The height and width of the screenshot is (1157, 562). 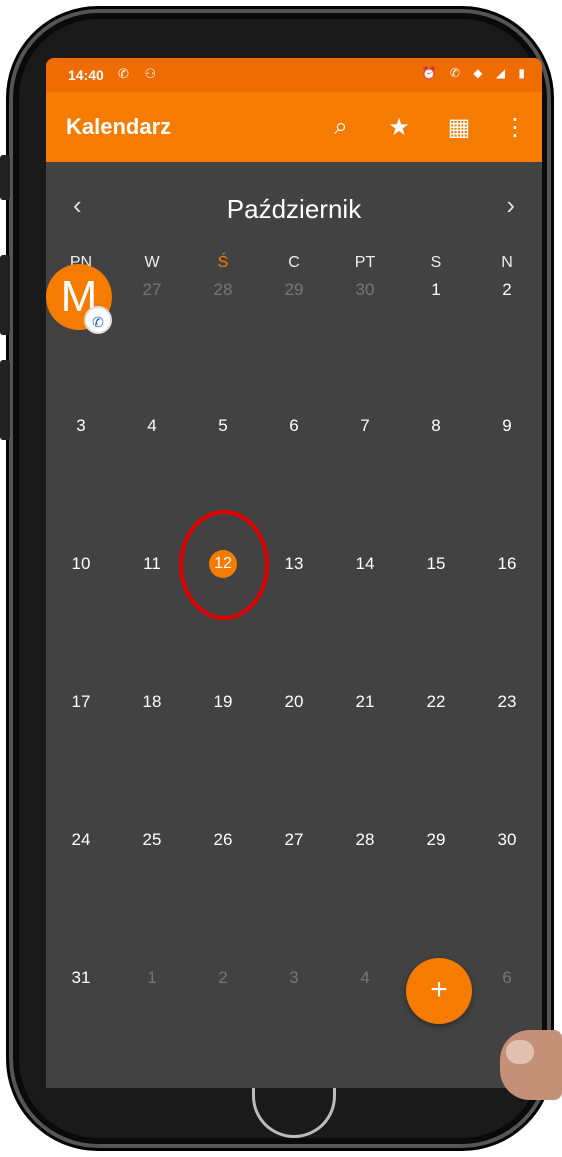 What do you see at coordinates (365, 564) in the screenshot?
I see `day-cell: 14` at bounding box center [365, 564].